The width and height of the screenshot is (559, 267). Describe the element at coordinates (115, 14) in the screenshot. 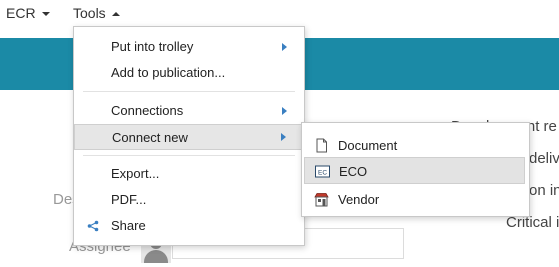

I see `chevron-up-icon` at that location.